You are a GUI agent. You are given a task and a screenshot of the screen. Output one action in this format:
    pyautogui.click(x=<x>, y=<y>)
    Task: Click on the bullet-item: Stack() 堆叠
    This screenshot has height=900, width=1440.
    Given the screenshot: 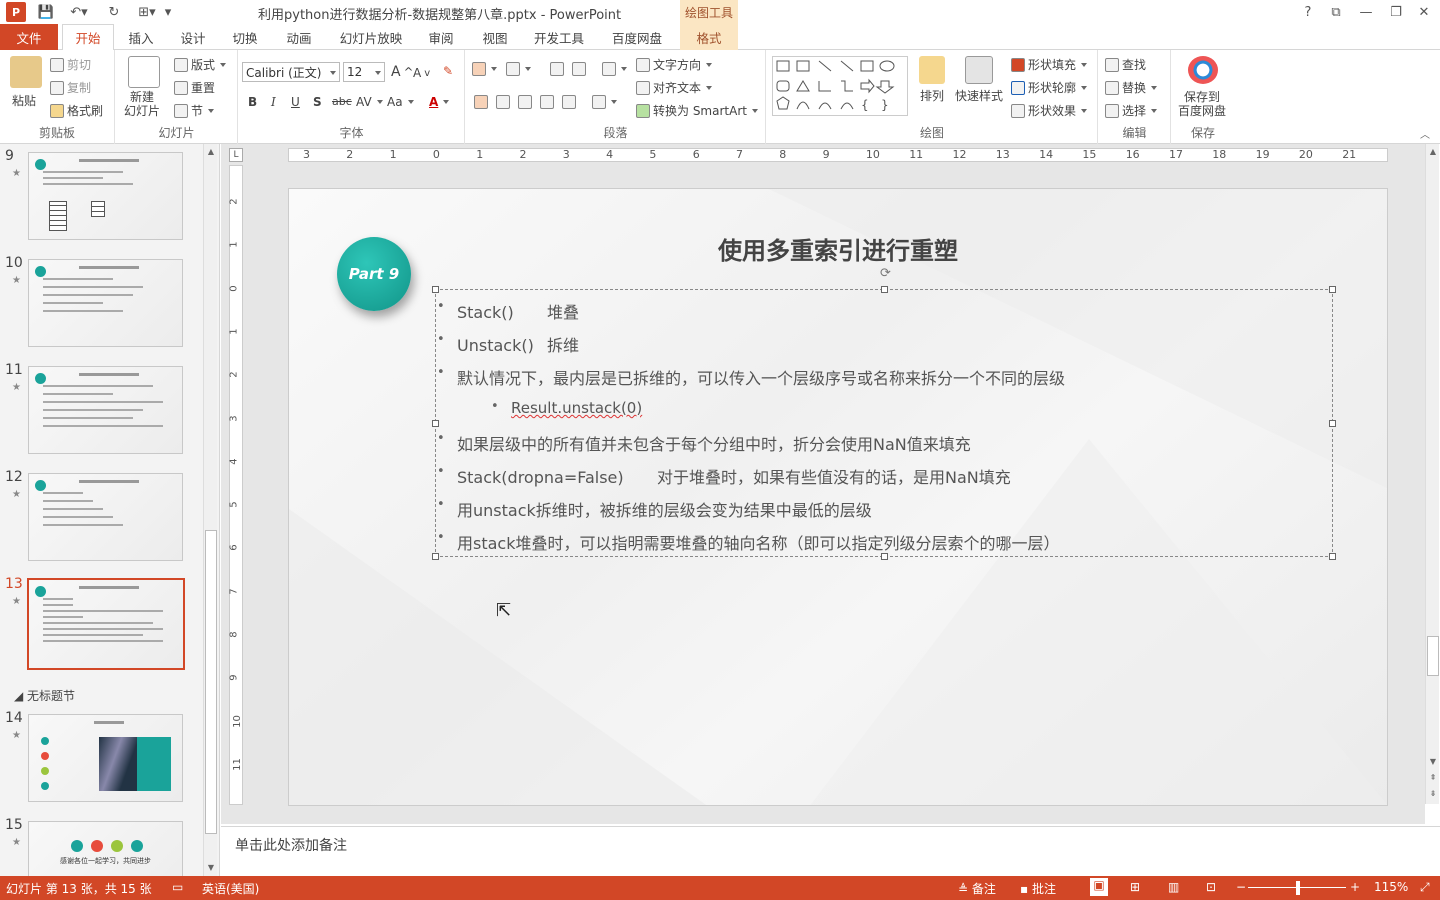 What is the action you would take?
    pyautogui.click(x=508, y=311)
    